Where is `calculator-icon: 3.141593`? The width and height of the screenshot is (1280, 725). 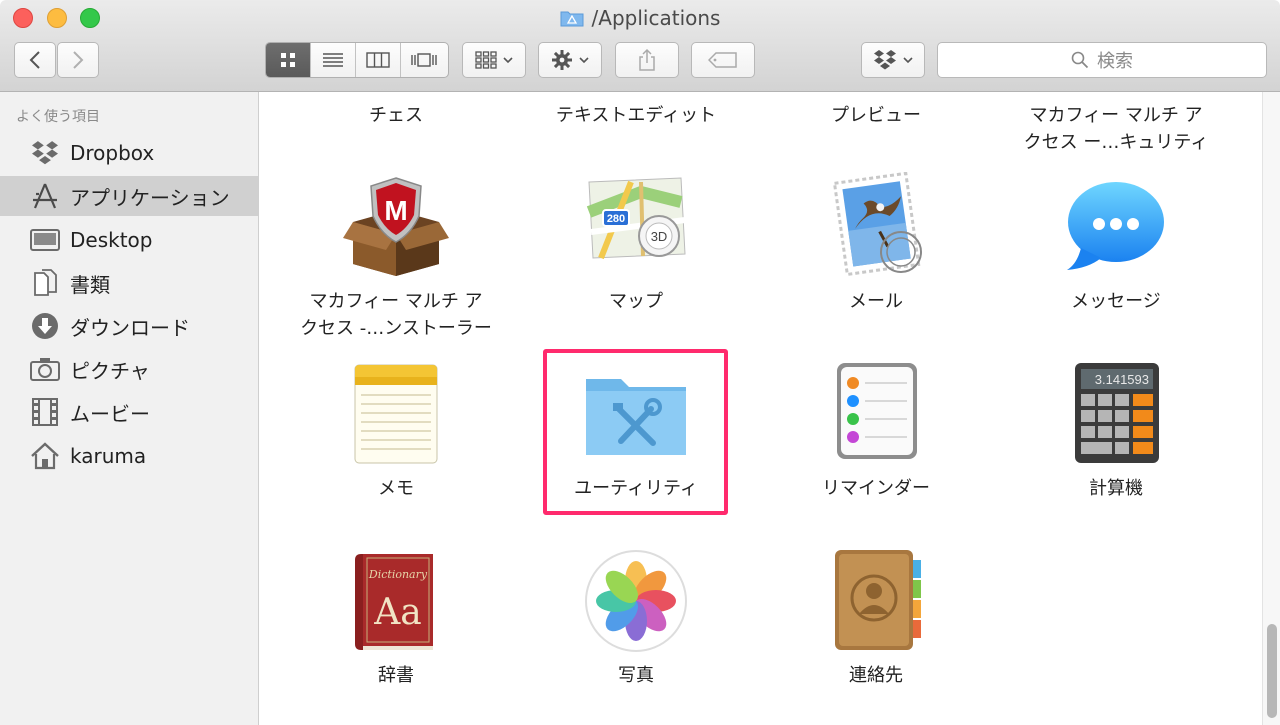 calculator-icon: 3.141593 is located at coordinates (1116, 414).